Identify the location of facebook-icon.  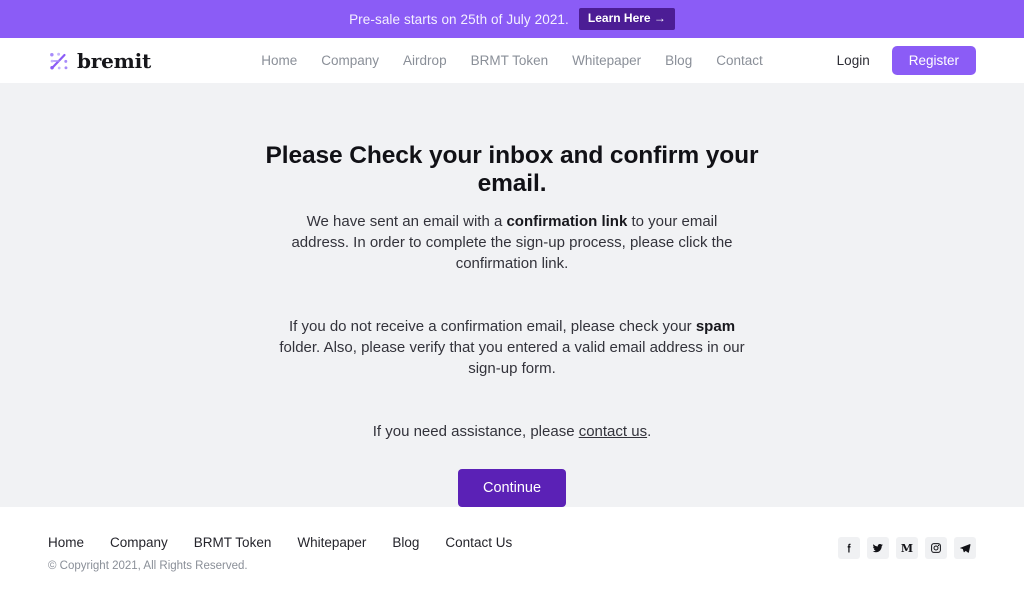
(849, 548).